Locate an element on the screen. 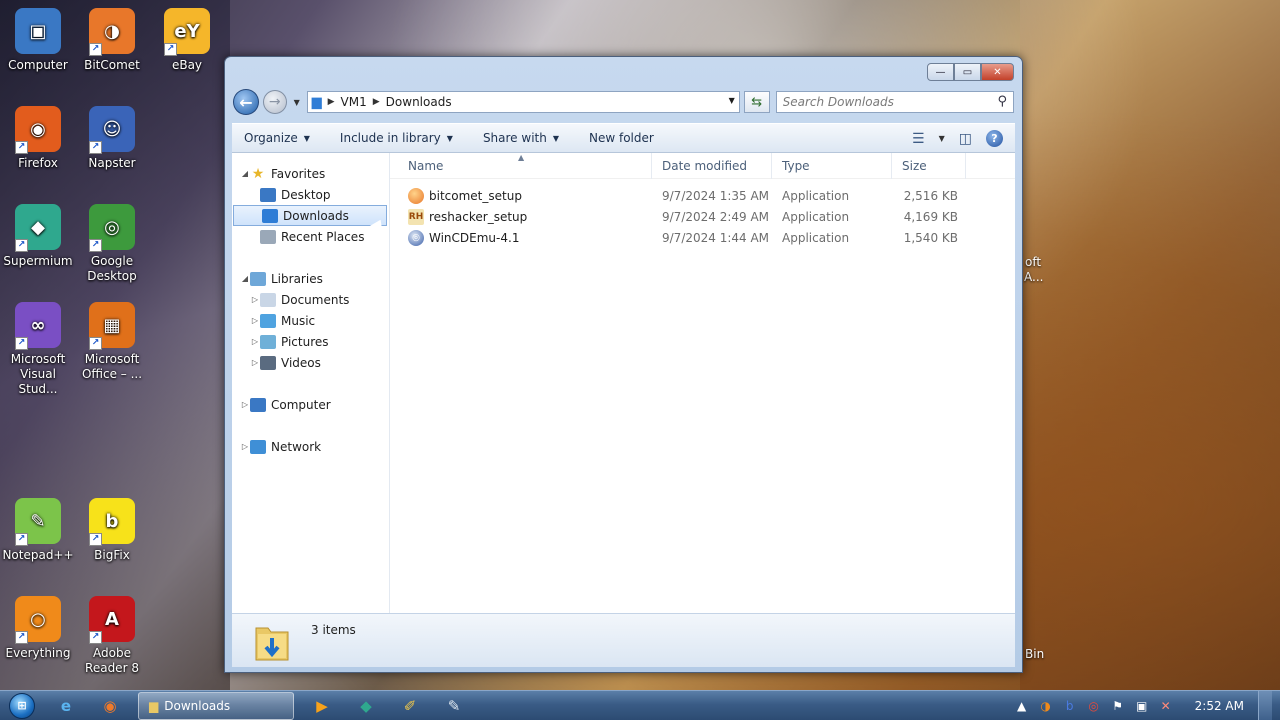 This screenshot has height=720, width=1280. sidebar-item-pictures: ▷ Pictures is located at coordinates (310, 341).